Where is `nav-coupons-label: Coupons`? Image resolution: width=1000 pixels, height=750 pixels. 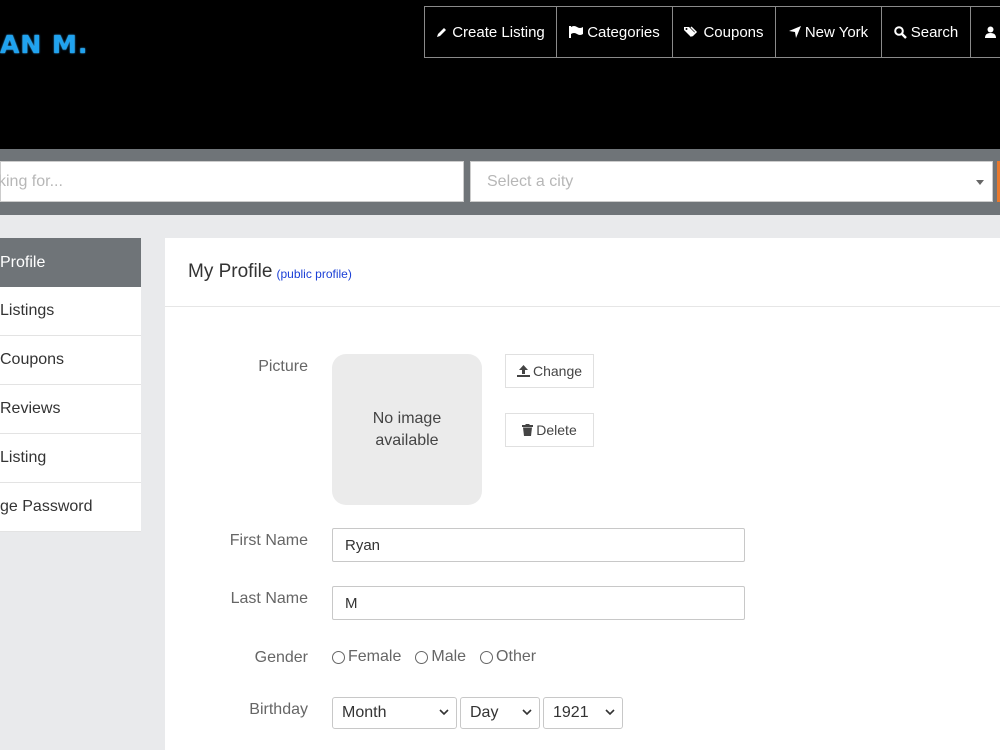 nav-coupons-label: Coupons is located at coordinates (733, 32).